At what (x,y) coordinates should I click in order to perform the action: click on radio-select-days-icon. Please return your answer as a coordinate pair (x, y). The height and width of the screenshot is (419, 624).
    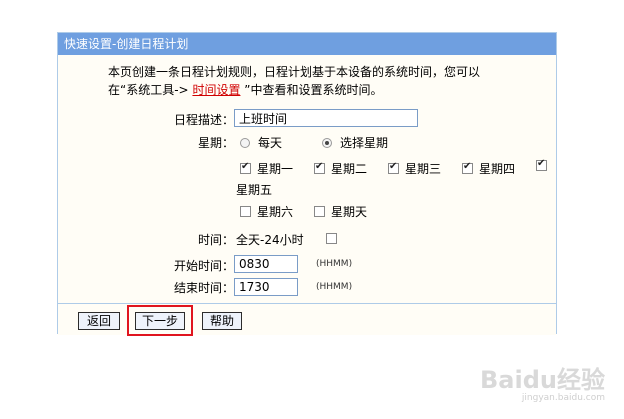
    Looking at the image, I should click on (327, 142).